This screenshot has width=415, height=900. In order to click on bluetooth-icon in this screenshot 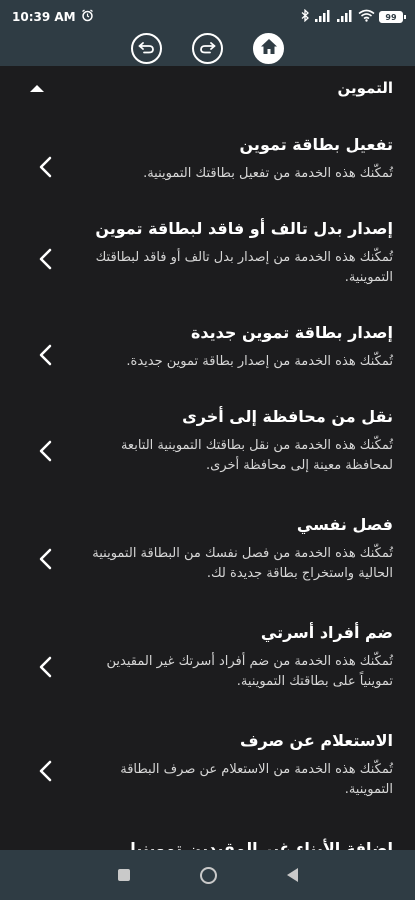, I will do `click(305, 16)`.